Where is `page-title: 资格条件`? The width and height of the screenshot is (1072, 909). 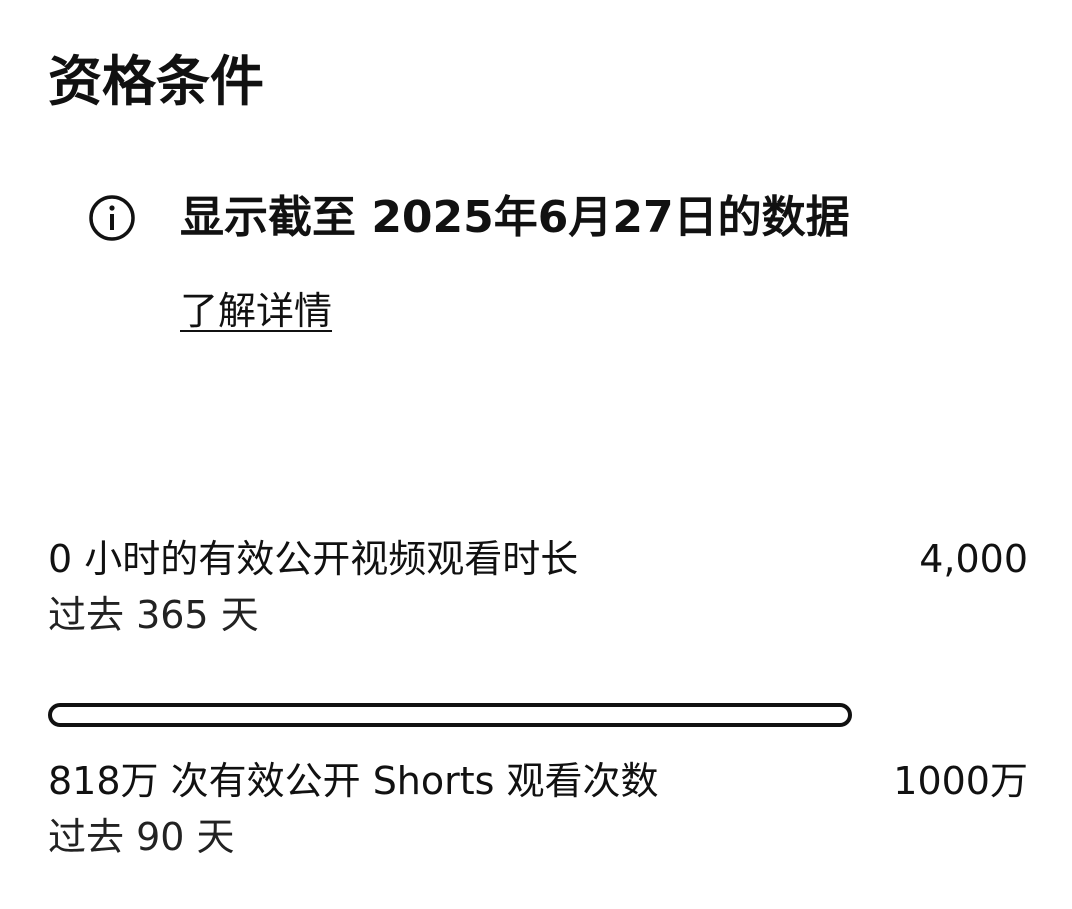
page-title: 资格条件 is located at coordinates (156, 81).